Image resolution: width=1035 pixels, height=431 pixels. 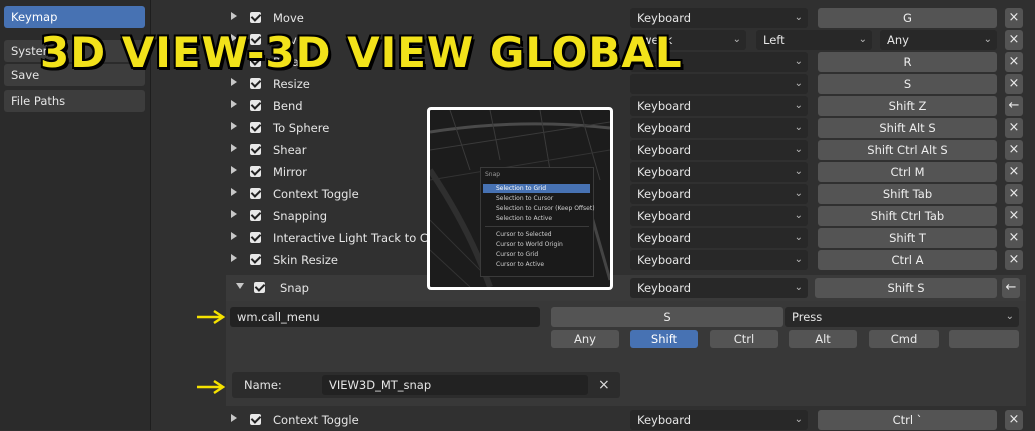 I want to click on key-button: Shift S, so click(x=906, y=288).